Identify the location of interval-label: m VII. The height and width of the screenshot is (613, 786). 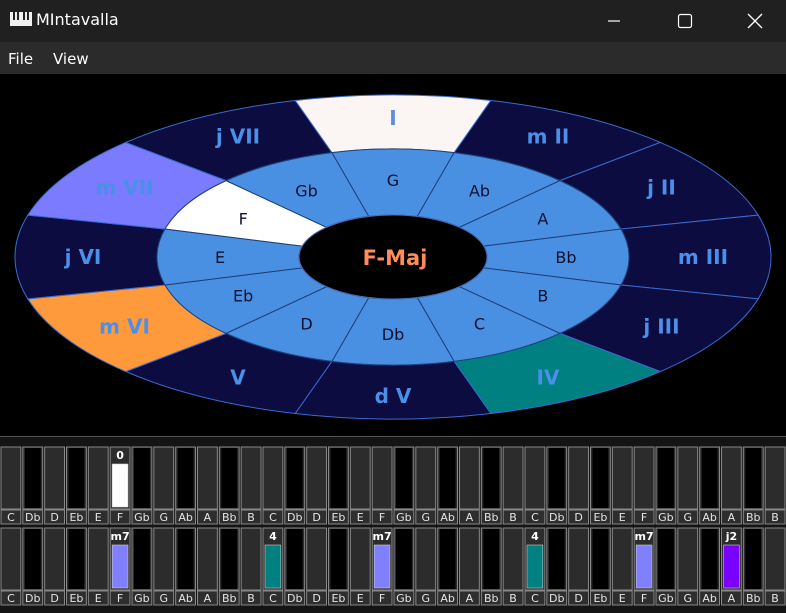
(124, 188).